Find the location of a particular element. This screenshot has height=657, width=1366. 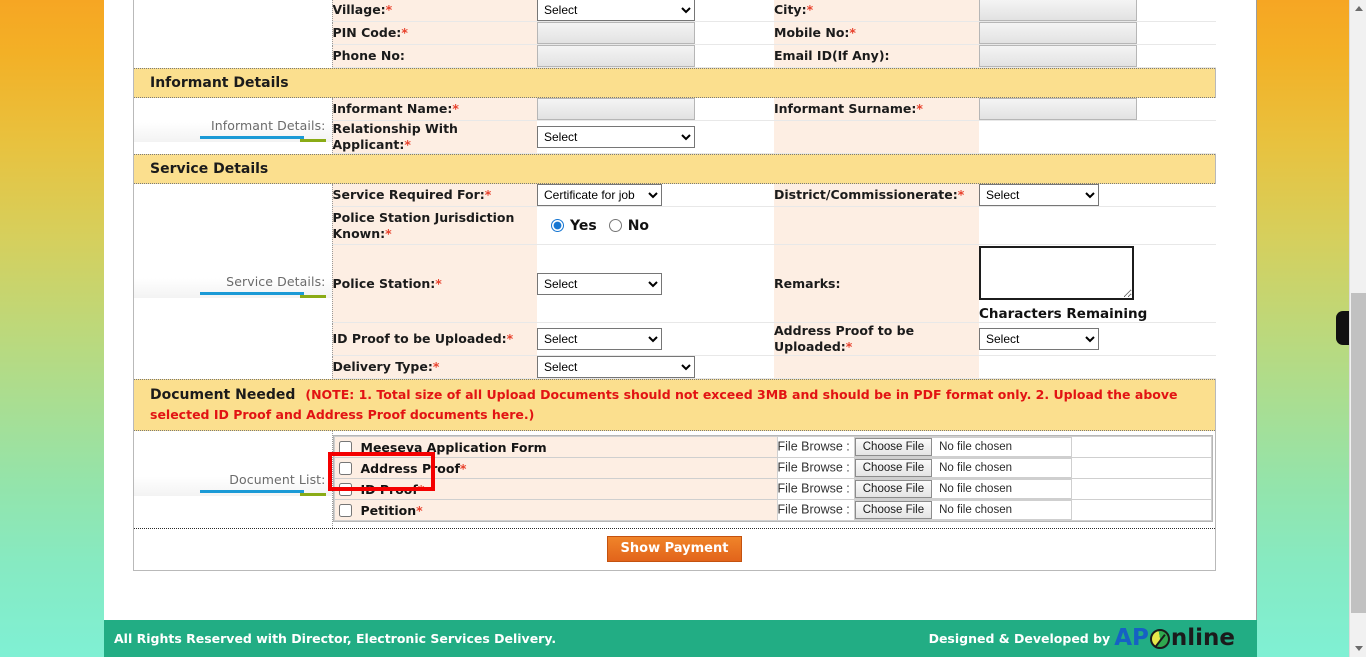

remarks-textarea is located at coordinates (1056, 272).